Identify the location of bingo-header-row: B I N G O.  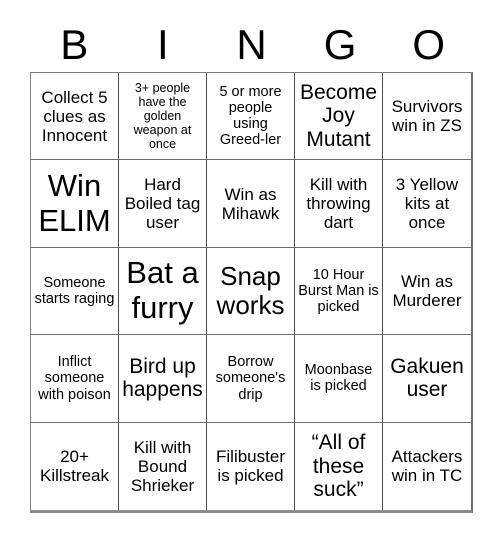
(251, 45).